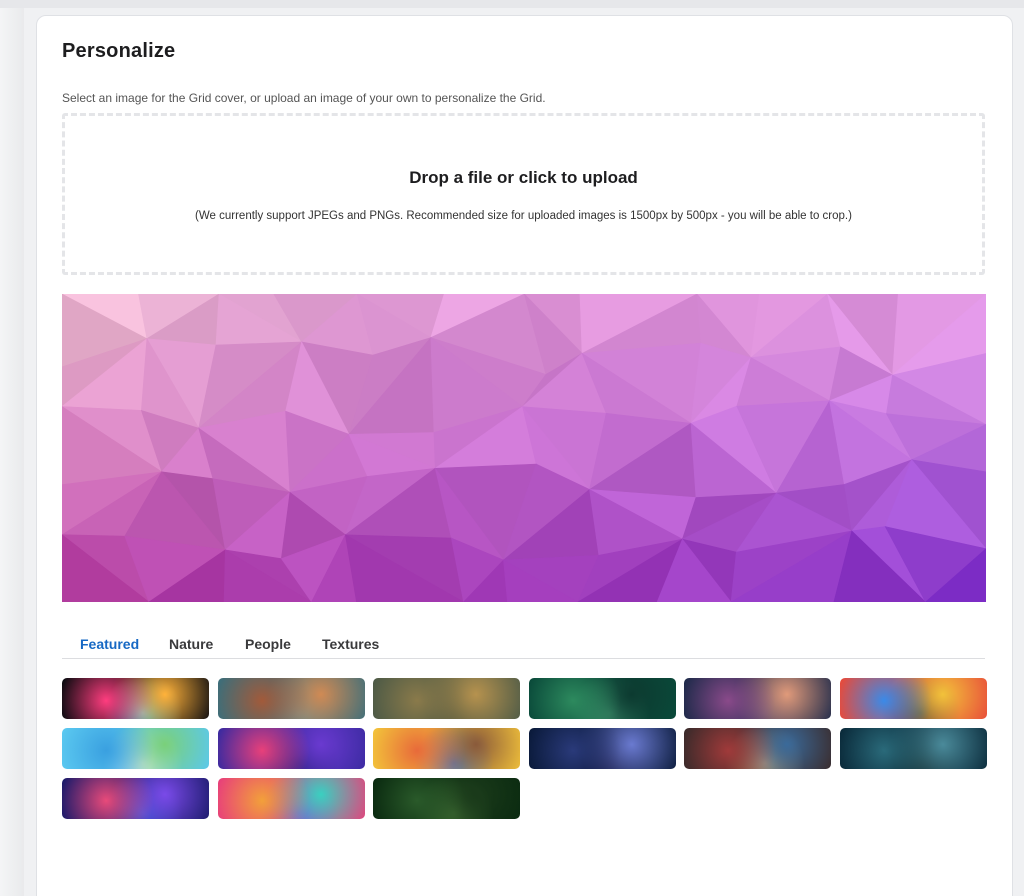 The image size is (1024, 896). Describe the element at coordinates (109, 644) in the screenshot. I see `tab-featured: Featured` at that location.